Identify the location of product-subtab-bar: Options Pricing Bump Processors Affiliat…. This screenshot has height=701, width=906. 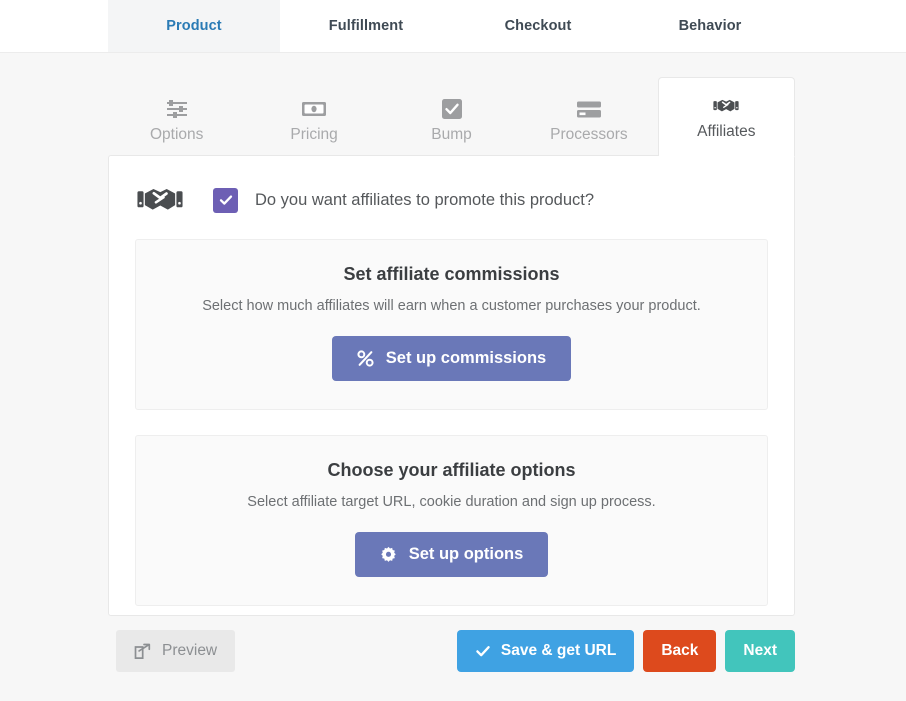
(452, 116).